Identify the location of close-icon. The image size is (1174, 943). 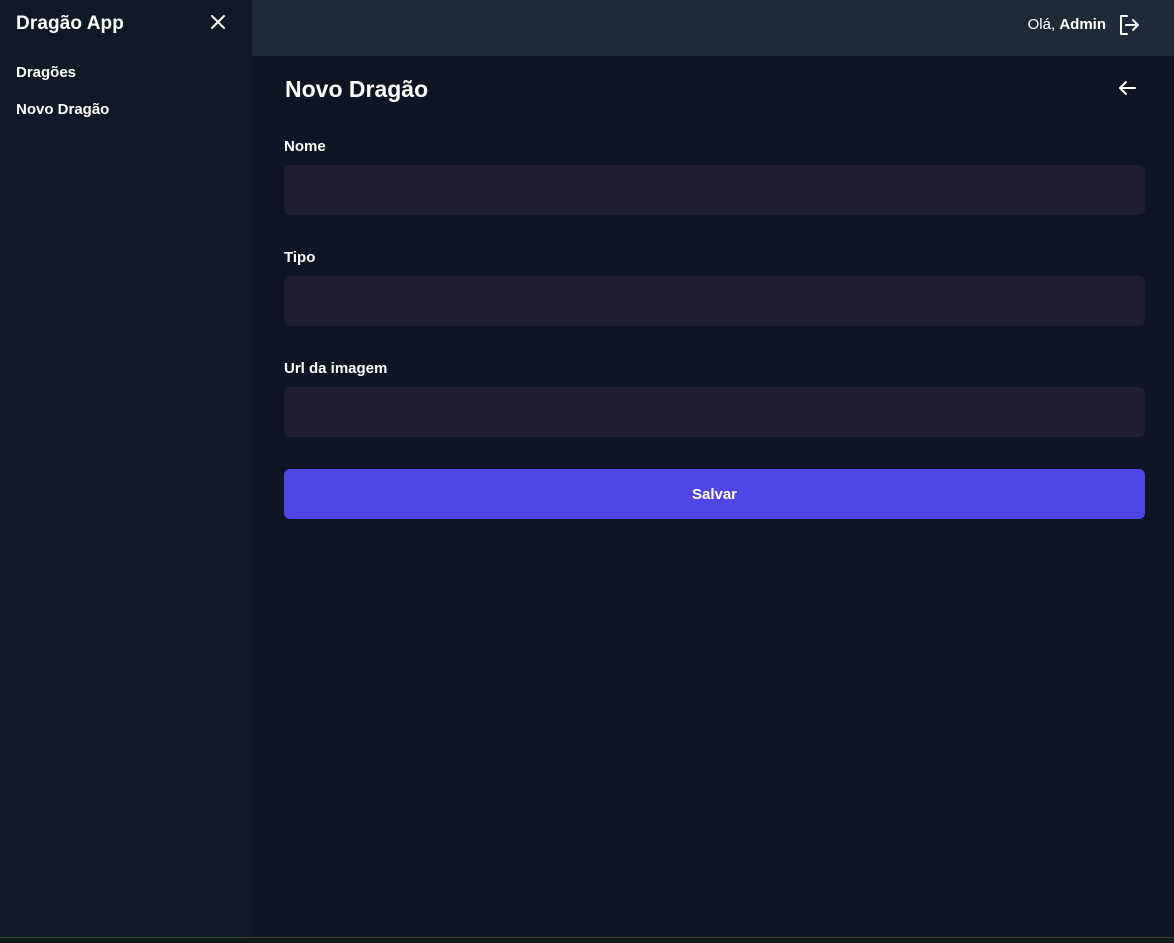
(218, 22).